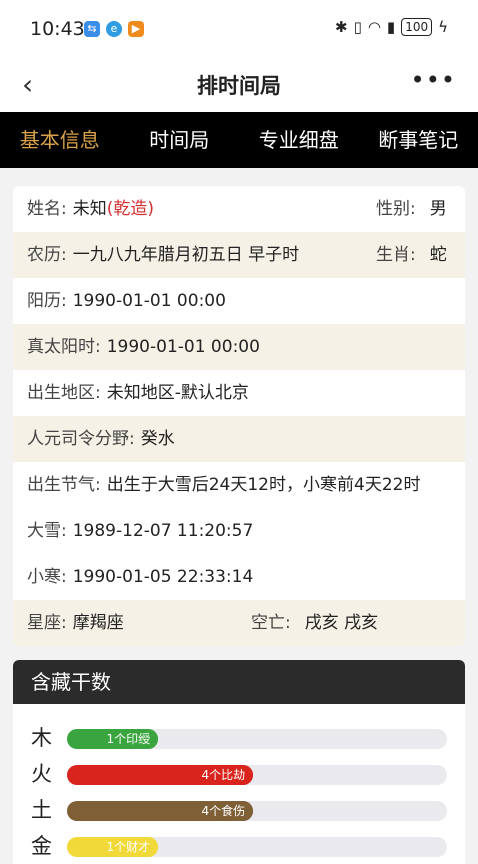  I want to click on zodiac-field: 生肖: 蛇, so click(411, 255).